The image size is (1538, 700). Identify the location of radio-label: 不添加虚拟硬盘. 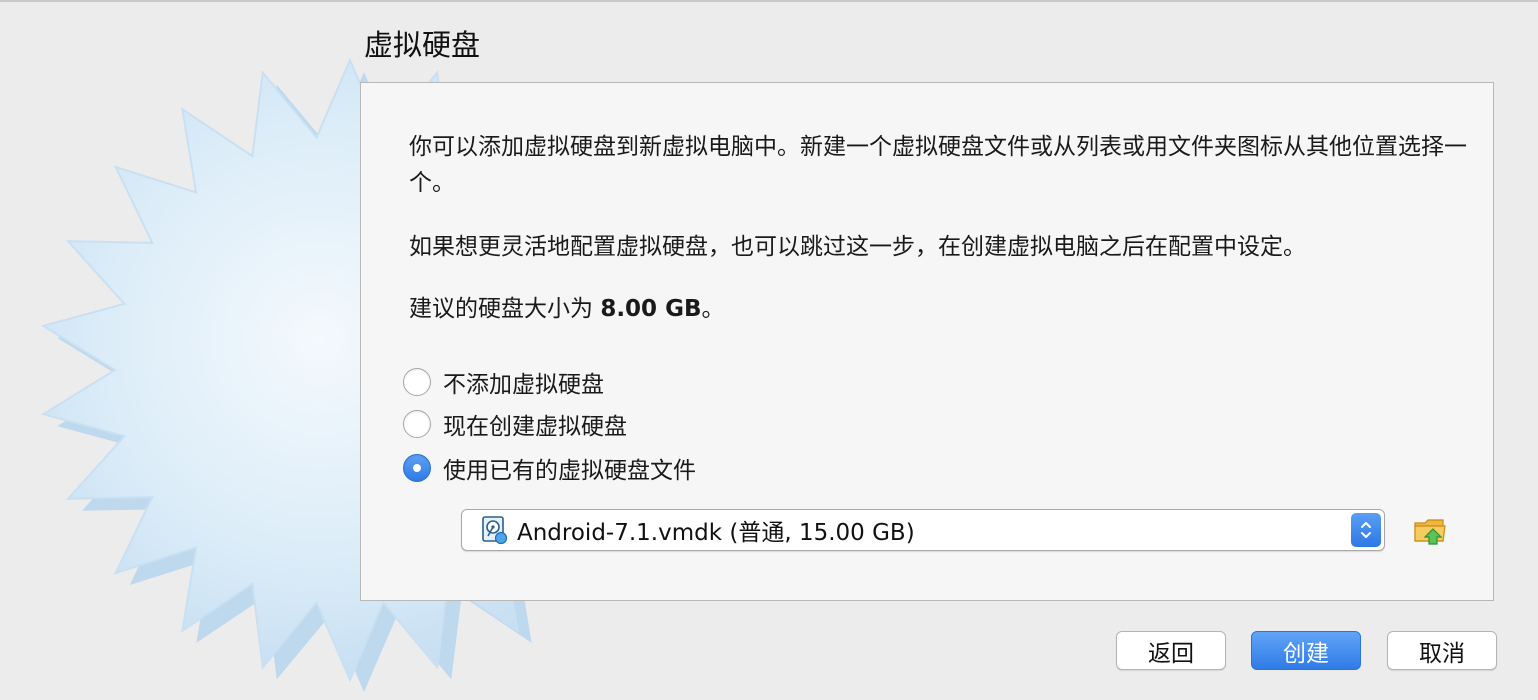
(523, 385).